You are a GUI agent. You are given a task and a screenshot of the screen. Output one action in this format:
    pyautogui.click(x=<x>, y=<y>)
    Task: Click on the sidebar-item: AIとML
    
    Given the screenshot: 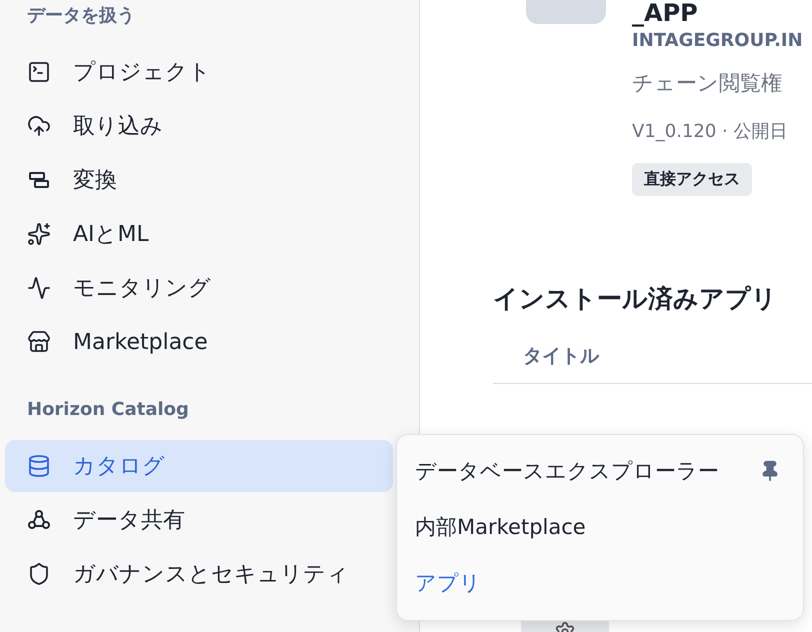 What is the action you would take?
    pyautogui.click(x=199, y=234)
    